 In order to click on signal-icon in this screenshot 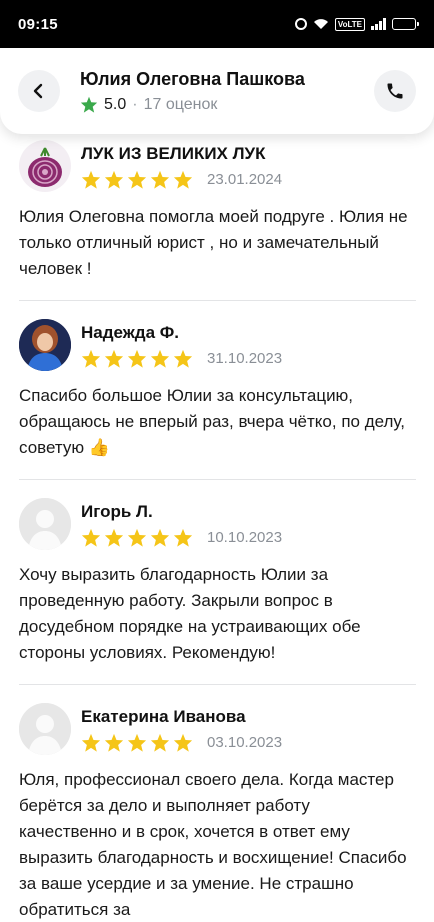, I will do `click(378, 24)`.